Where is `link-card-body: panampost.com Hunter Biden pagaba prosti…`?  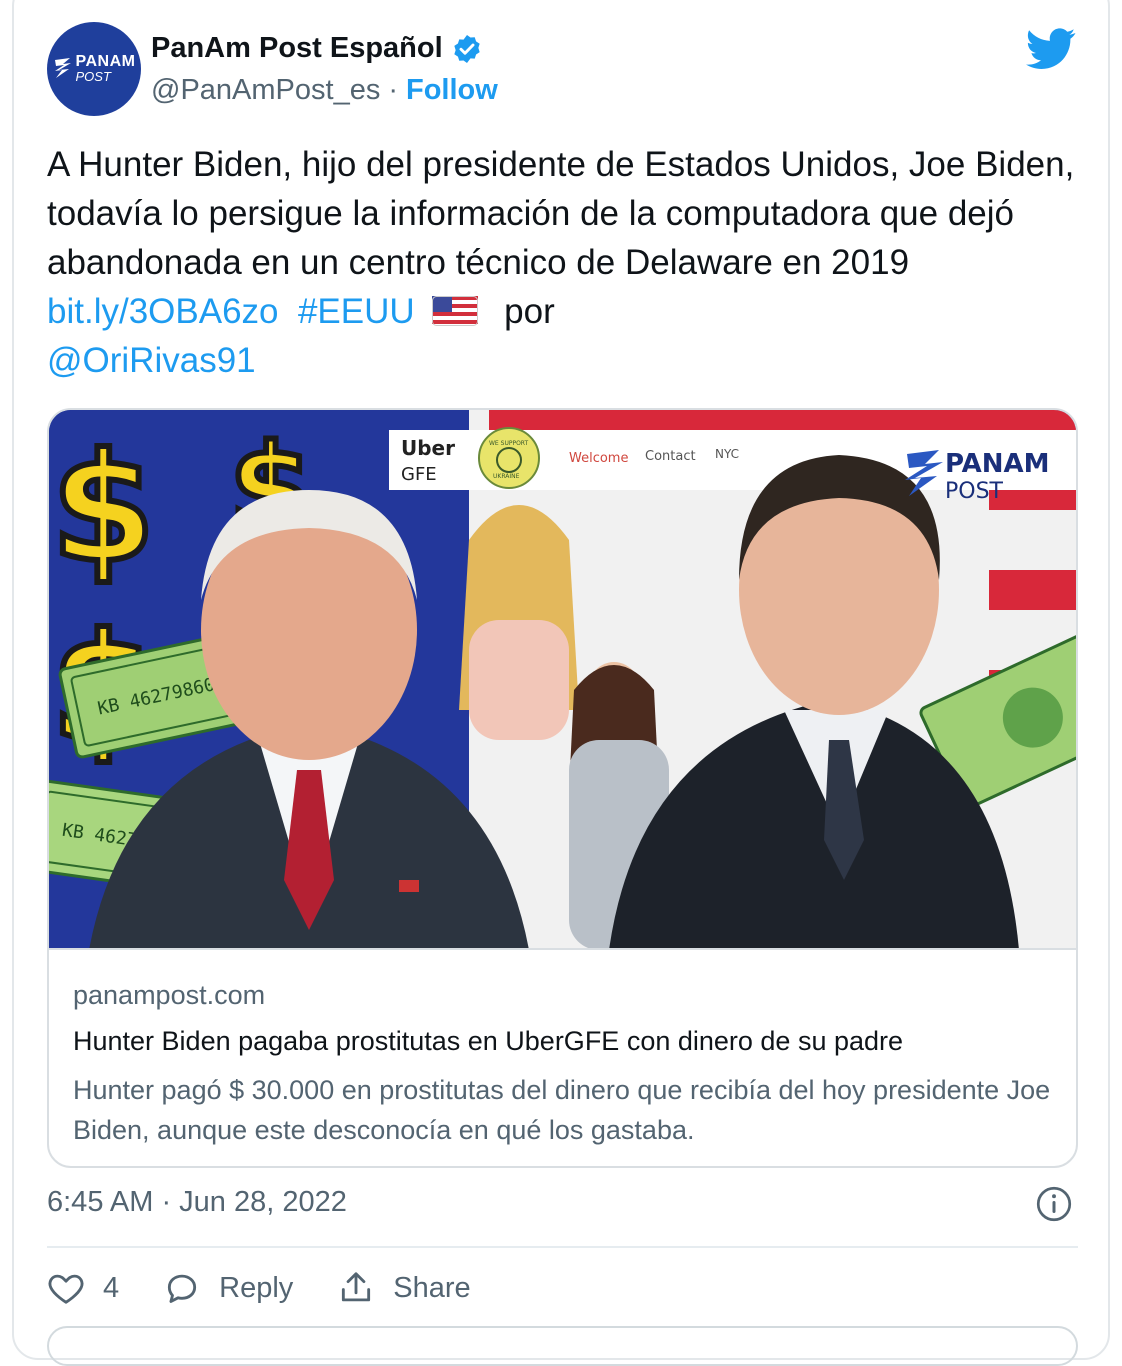
link-card-body: panampost.com Hunter Biden pagaba prosti… is located at coordinates (565, 1065).